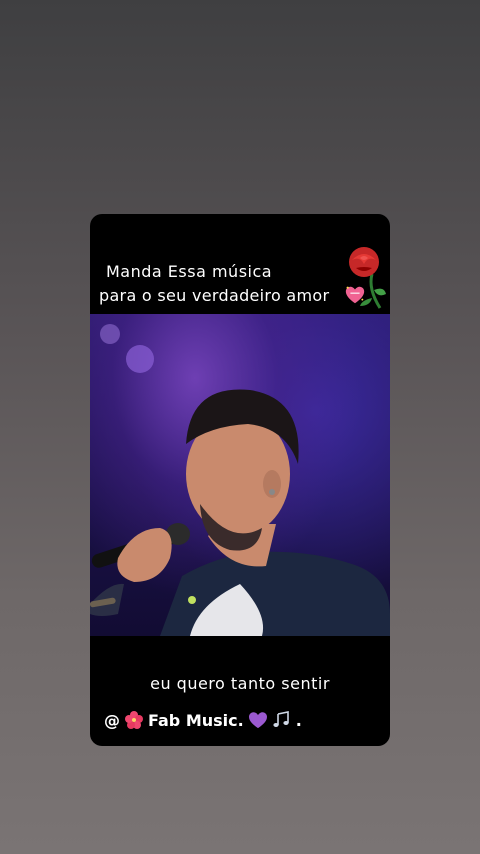 The width and height of the screenshot is (480, 854). I want to click on channel-handle: @ Fab Music. ., so click(203, 720).